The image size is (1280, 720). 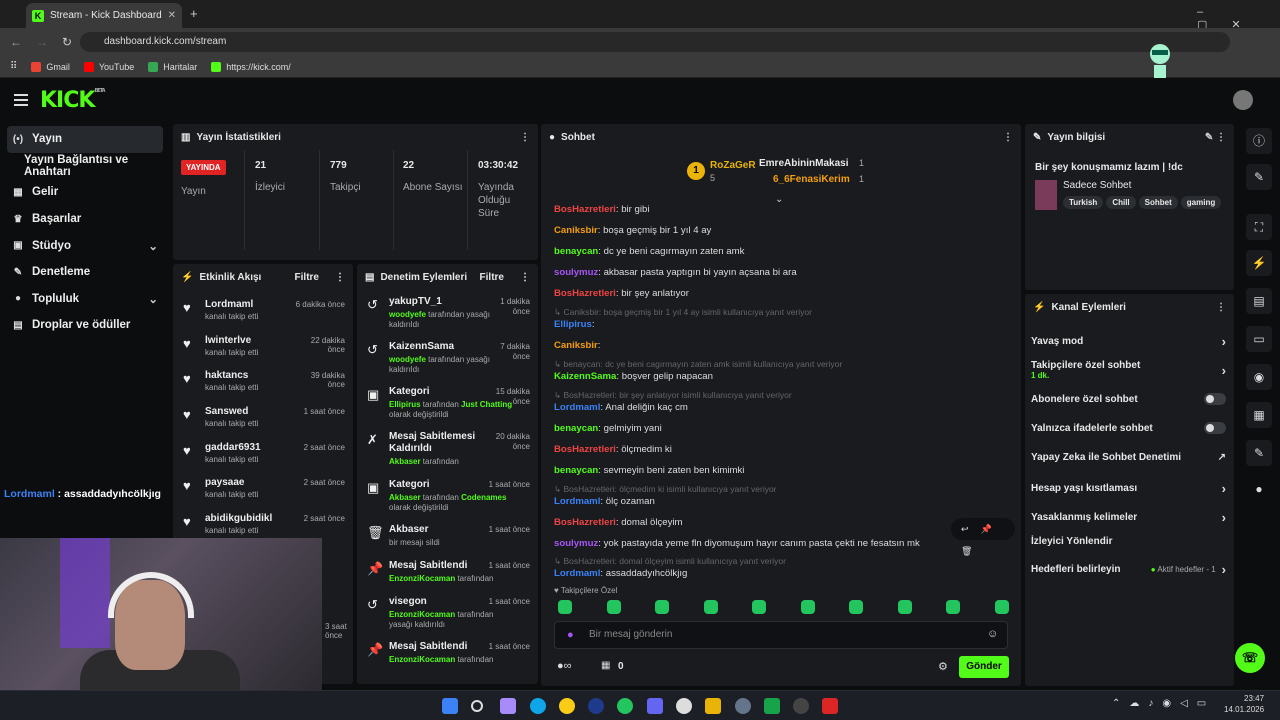 What do you see at coordinates (85, 192) in the screenshot?
I see `sidebar-item-revenue: ▦ Gelir` at bounding box center [85, 192].